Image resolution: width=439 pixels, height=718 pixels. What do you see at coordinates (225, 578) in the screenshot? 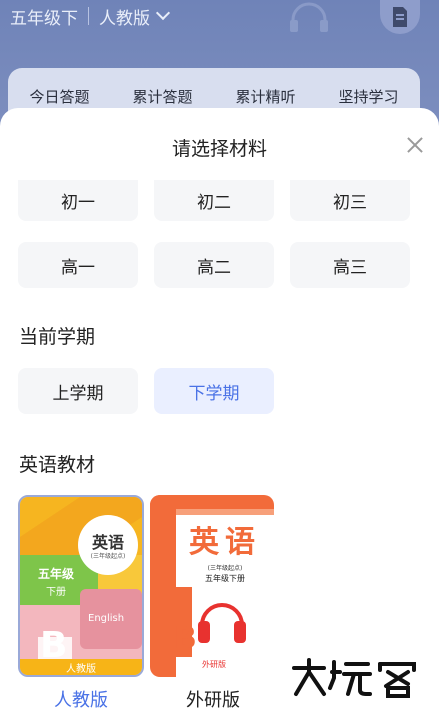
I see `fltrp-cover-grade: 五年级下册` at bounding box center [225, 578].